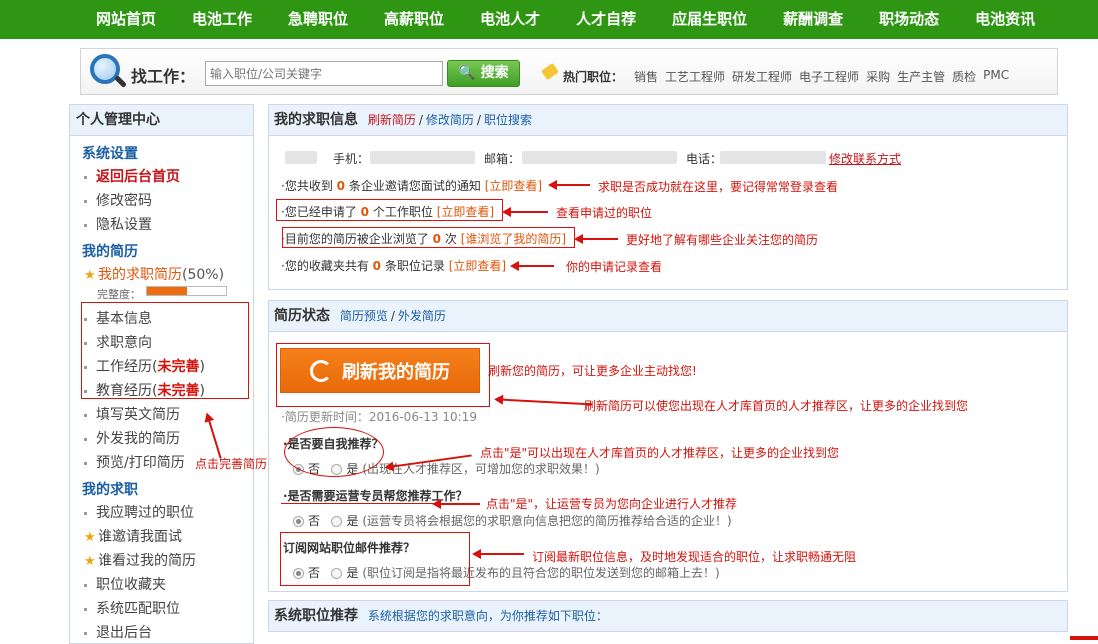  Describe the element at coordinates (813, 19) in the screenshot. I see `nav-salary-survey: 薪酬调查` at that location.